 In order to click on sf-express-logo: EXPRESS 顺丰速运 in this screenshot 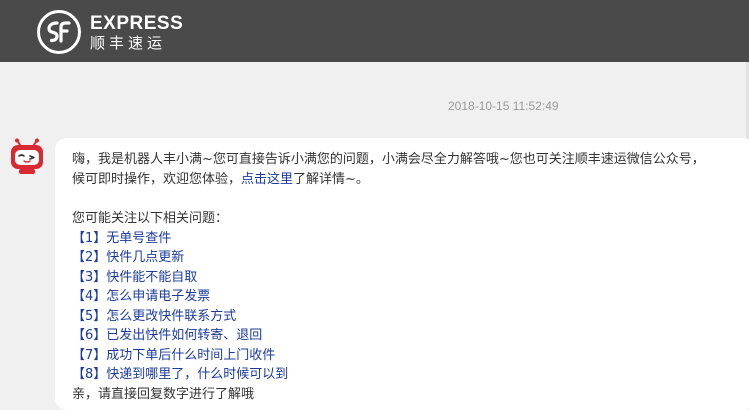, I will do `click(109, 32)`.